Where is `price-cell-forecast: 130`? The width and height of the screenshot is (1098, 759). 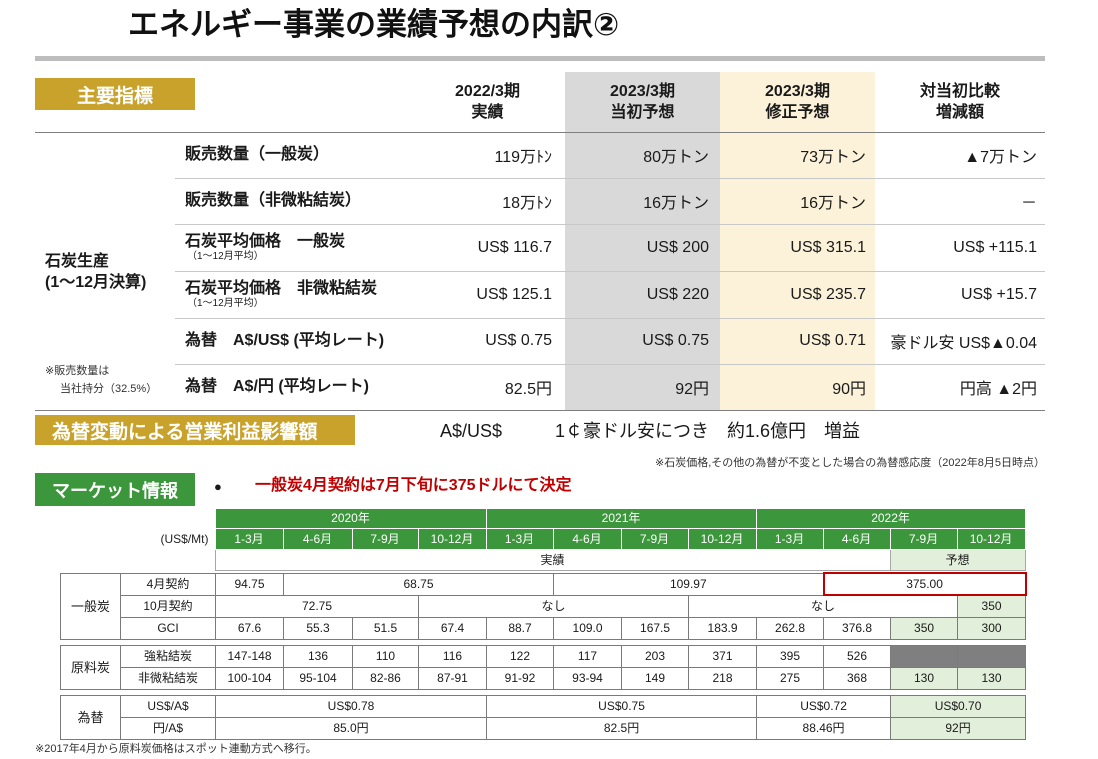 price-cell-forecast: 130 is located at coordinates (991, 678).